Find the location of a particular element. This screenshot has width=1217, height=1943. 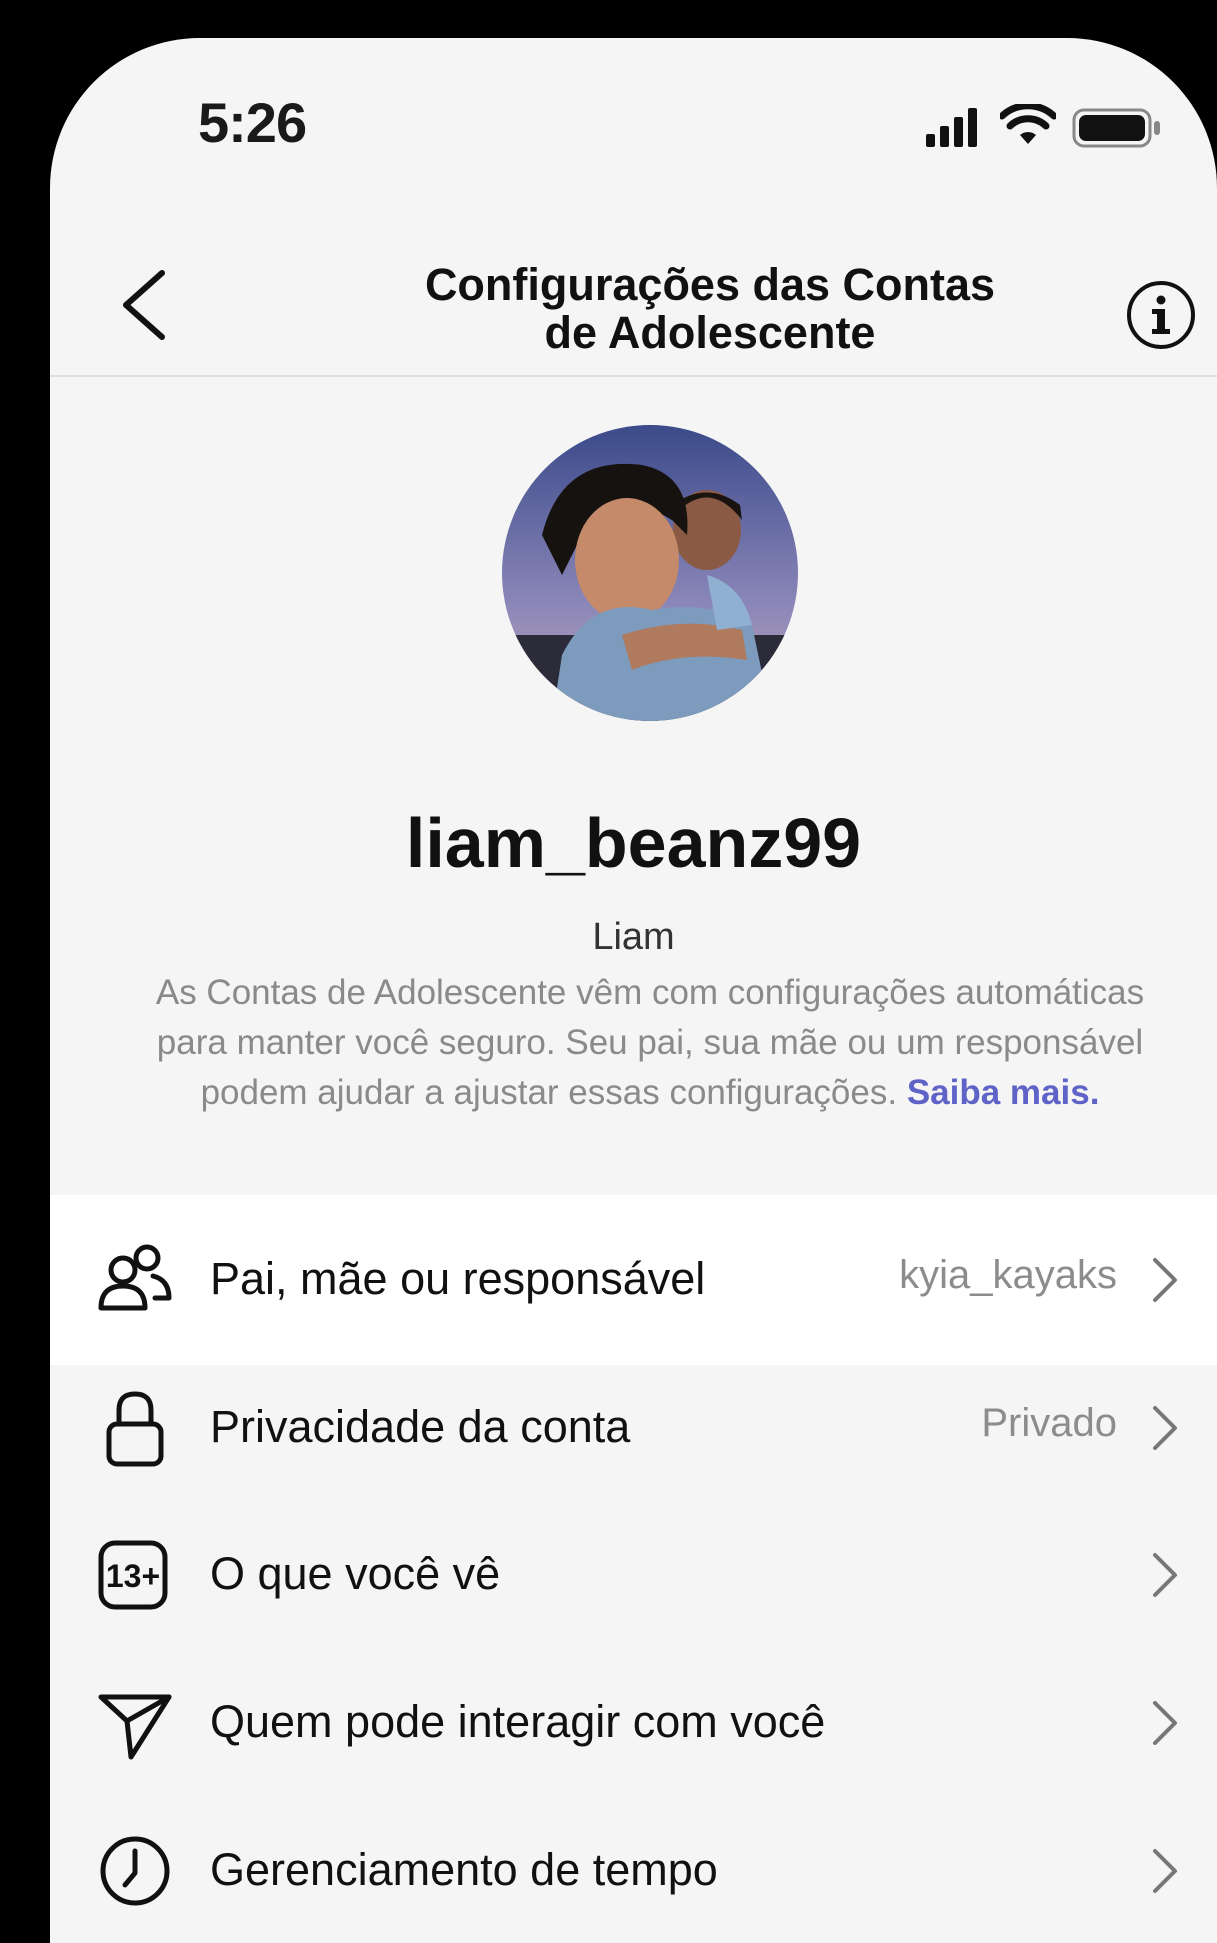

page-title: Configurações das Contas de Adolescente is located at coordinates (710, 309).